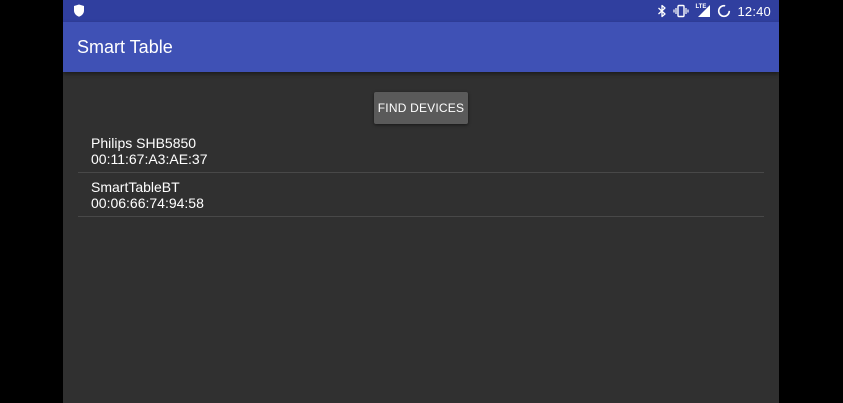 This screenshot has width=843, height=403. Describe the element at coordinates (724, 11) in the screenshot. I see `battery-charging-icon` at that location.